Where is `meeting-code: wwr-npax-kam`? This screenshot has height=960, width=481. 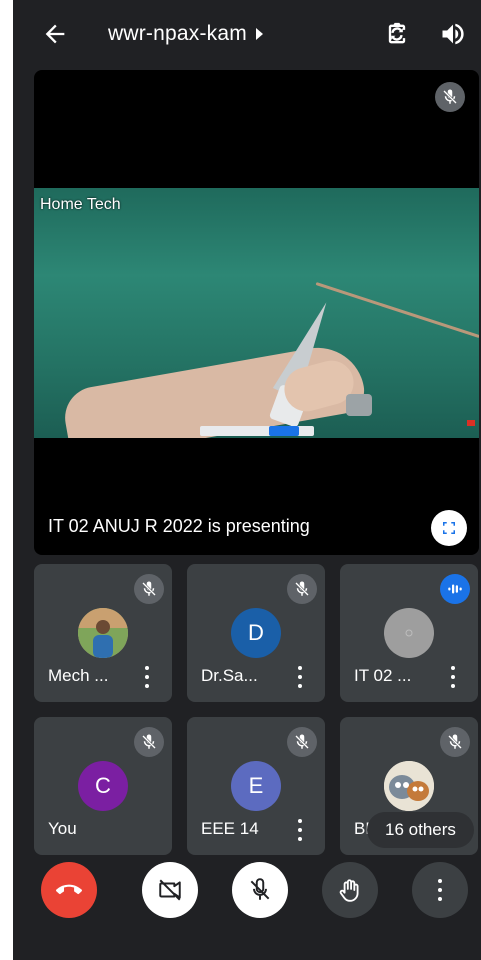 meeting-code: wwr-npax-kam is located at coordinates (177, 33).